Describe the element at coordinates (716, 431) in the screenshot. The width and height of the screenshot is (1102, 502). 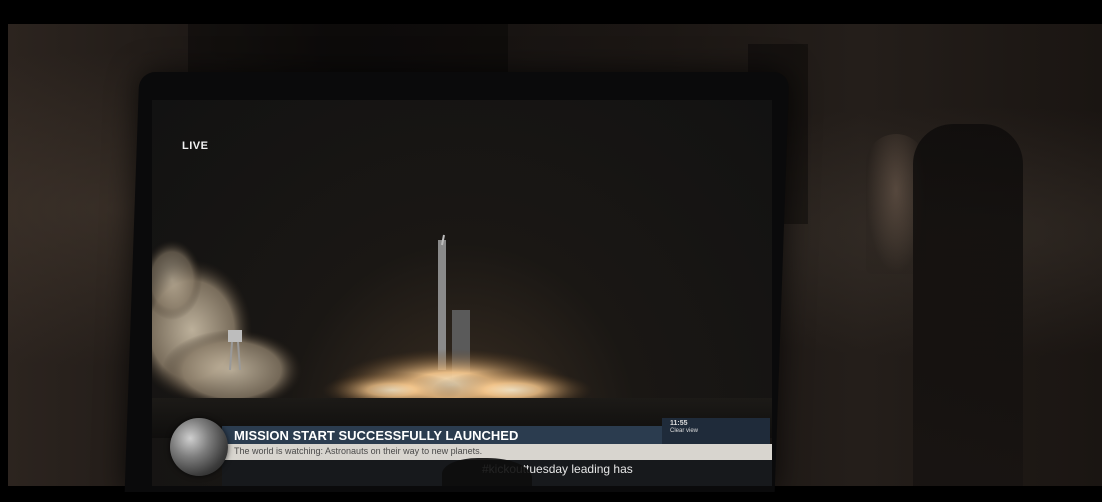
I see `clock-box: 11:55 Clear view` at that location.